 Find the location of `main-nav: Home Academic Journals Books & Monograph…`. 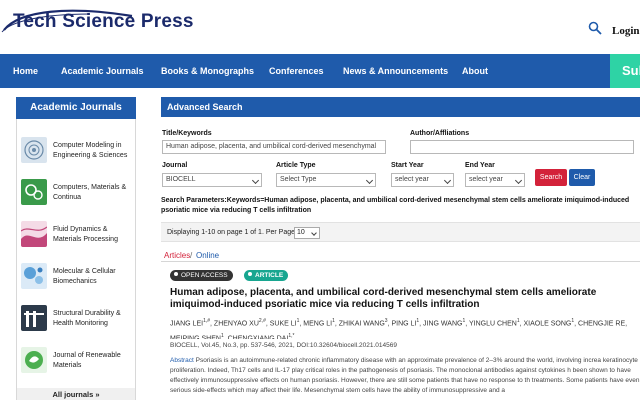

main-nav: Home Academic Journals Books & Monograph… is located at coordinates (320, 71).